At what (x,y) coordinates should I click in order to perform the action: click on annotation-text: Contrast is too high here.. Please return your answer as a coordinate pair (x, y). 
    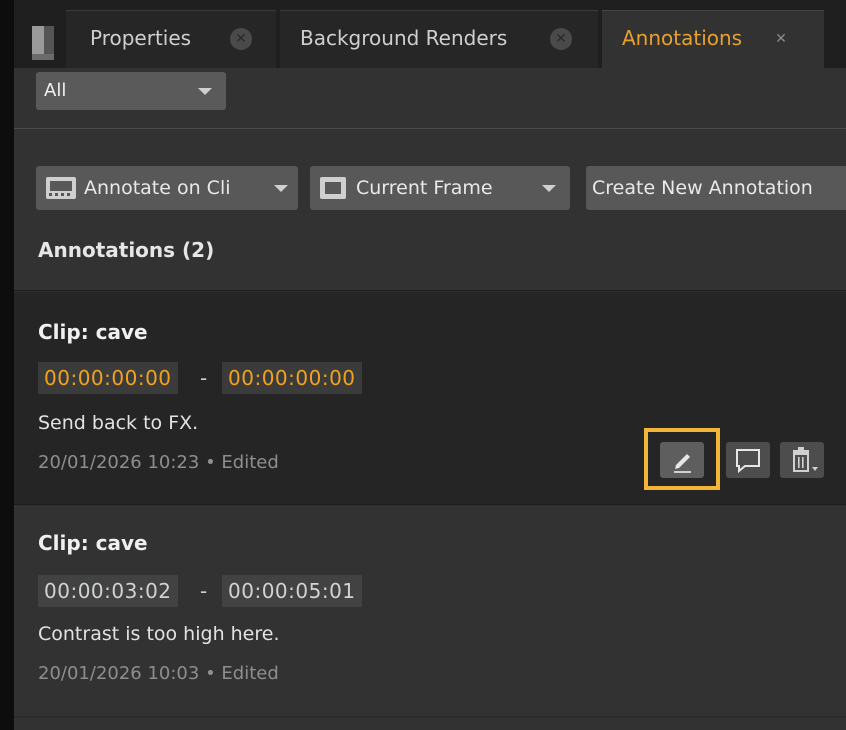
    Looking at the image, I should click on (159, 634).